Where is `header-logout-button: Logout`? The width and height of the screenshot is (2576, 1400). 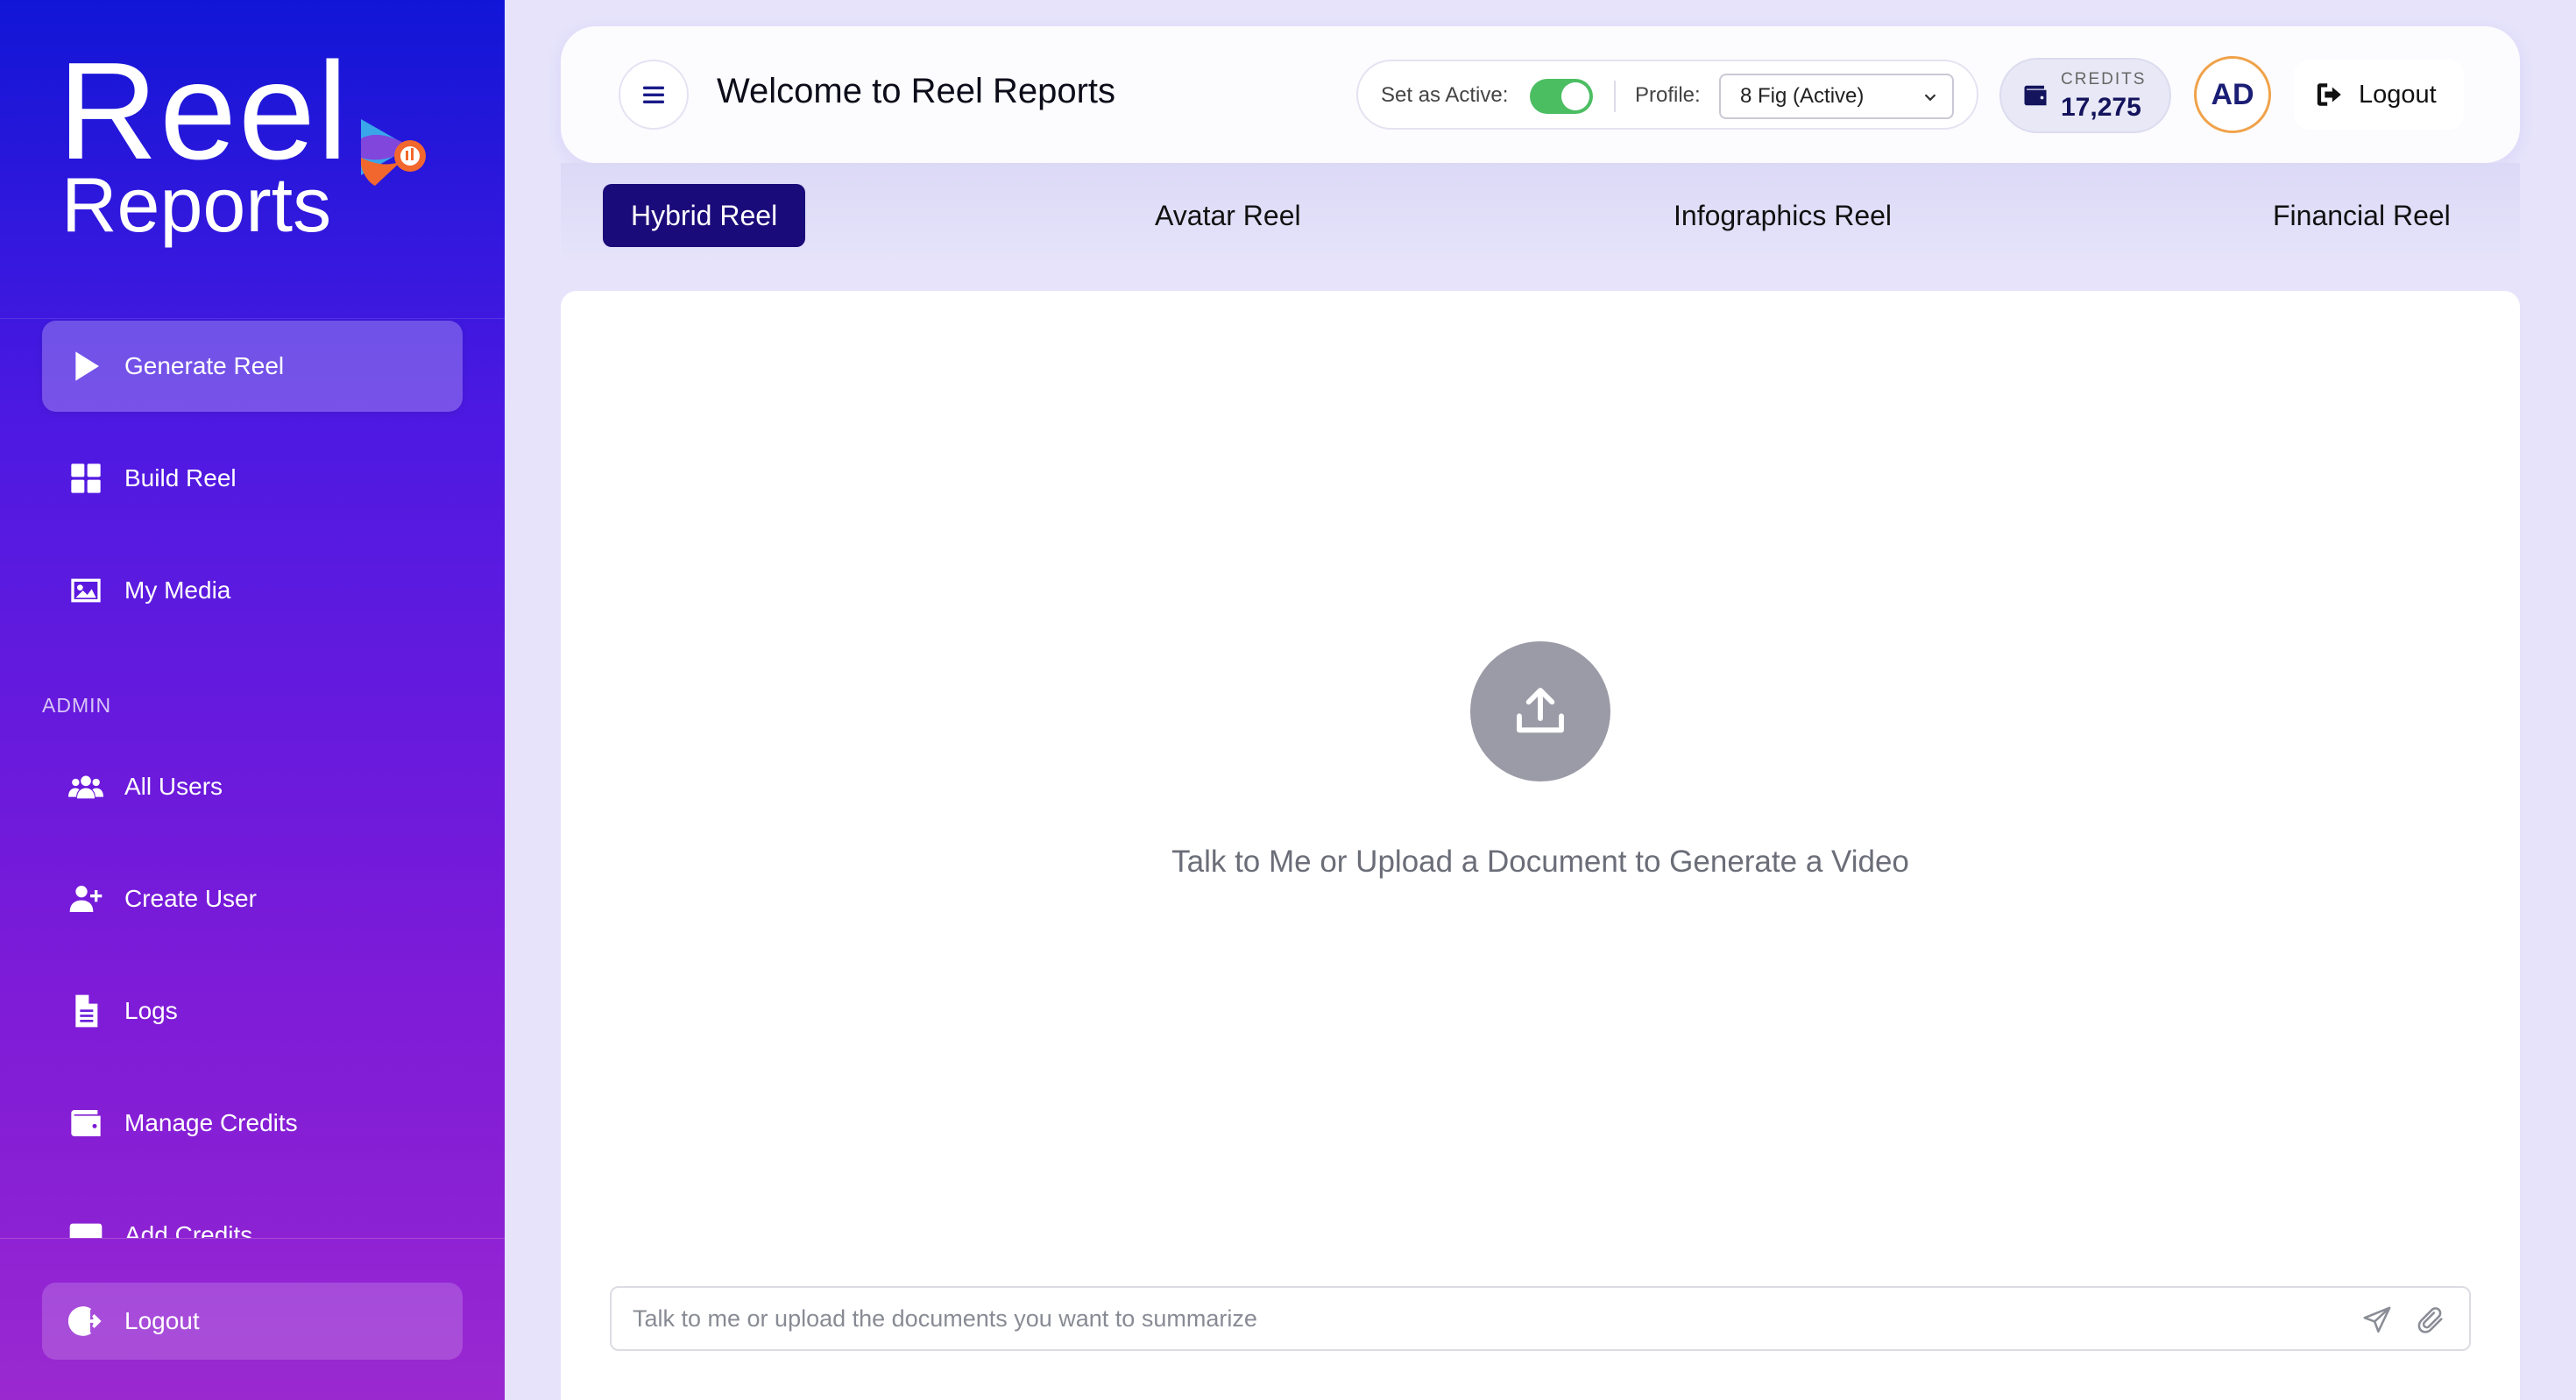
header-logout-button: Logout is located at coordinates (2379, 95).